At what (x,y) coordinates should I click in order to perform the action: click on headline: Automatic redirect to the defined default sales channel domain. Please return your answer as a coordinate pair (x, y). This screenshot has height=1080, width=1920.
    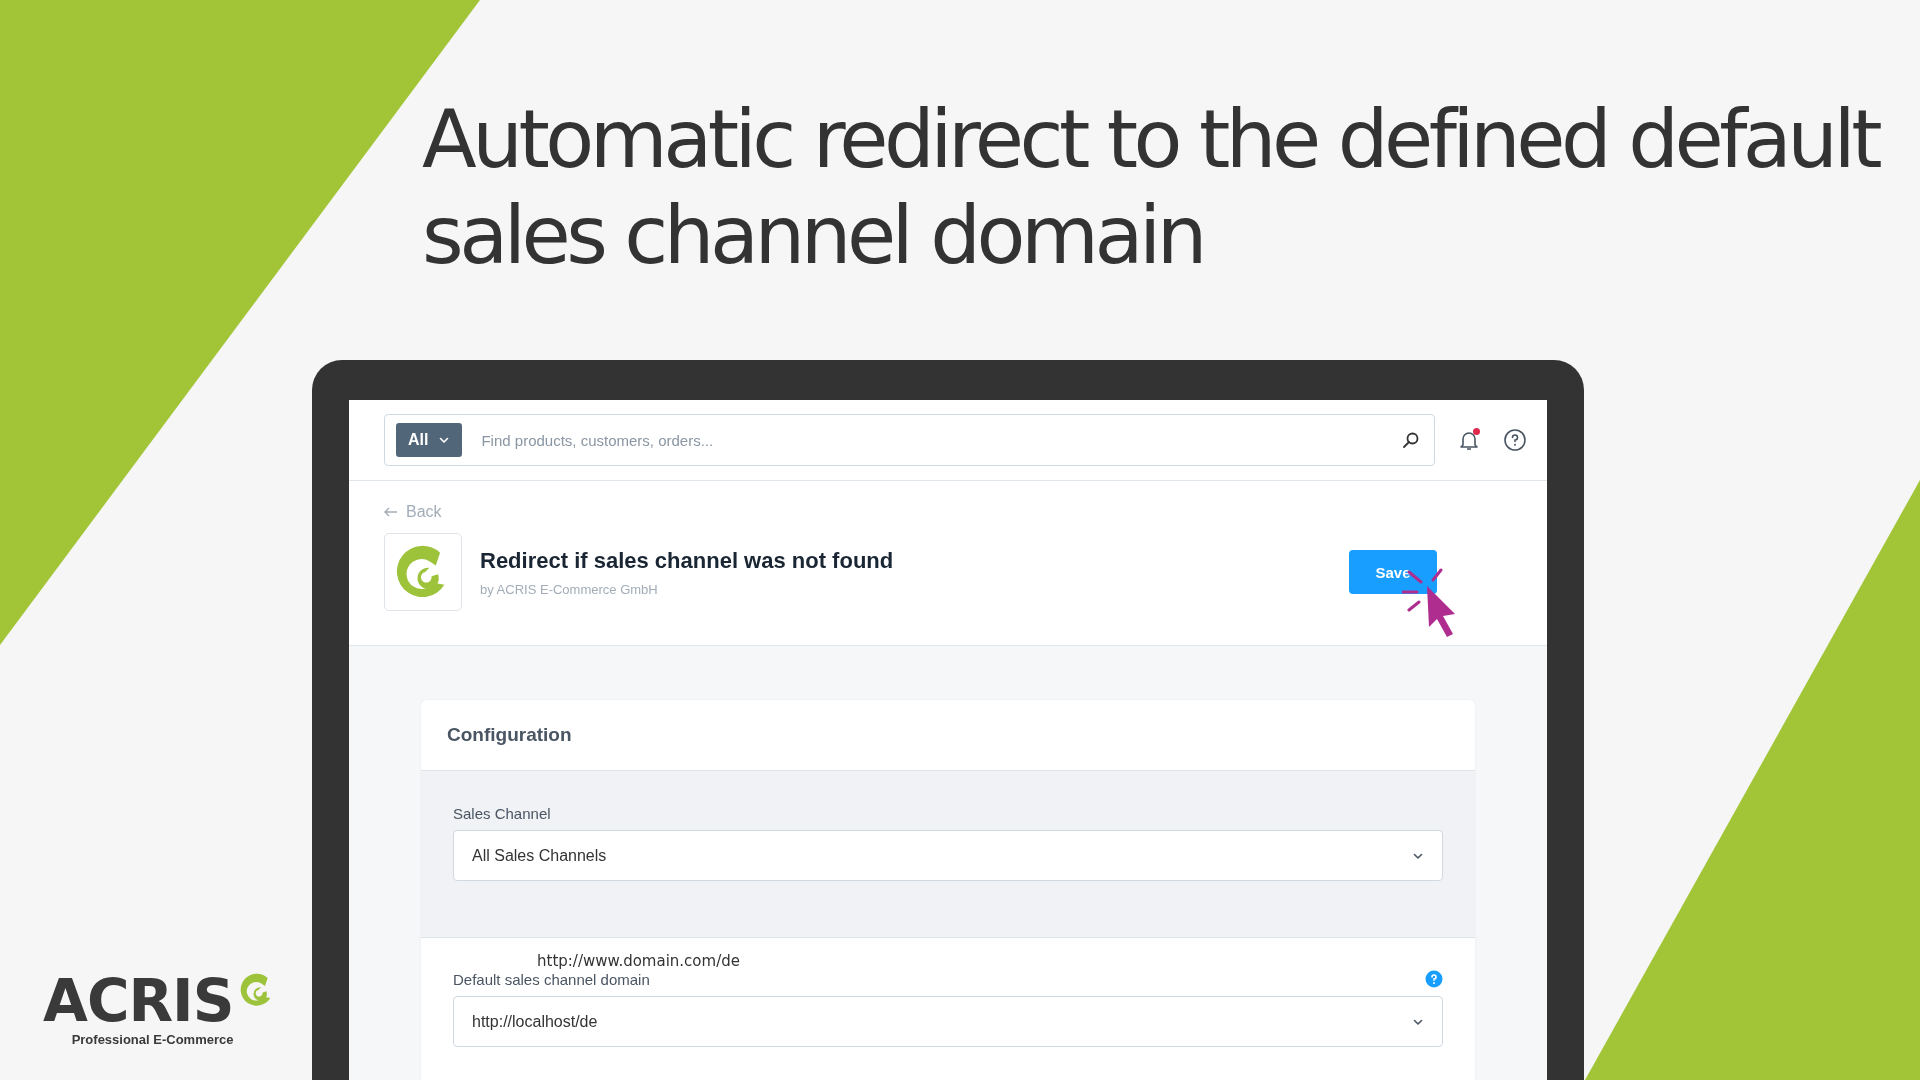
    Looking at the image, I should click on (1151, 188).